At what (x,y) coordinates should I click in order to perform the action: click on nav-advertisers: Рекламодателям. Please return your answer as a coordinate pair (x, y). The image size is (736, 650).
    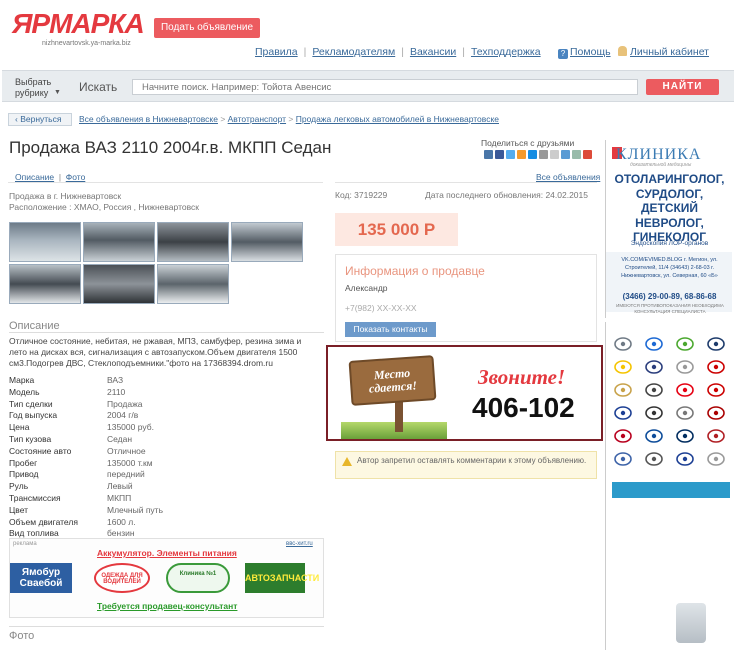
    Looking at the image, I should click on (353, 52).